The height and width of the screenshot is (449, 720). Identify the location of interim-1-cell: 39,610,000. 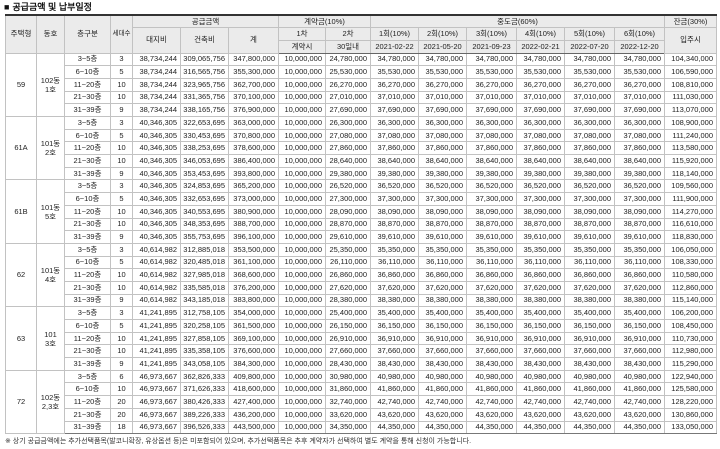
(395, 237).